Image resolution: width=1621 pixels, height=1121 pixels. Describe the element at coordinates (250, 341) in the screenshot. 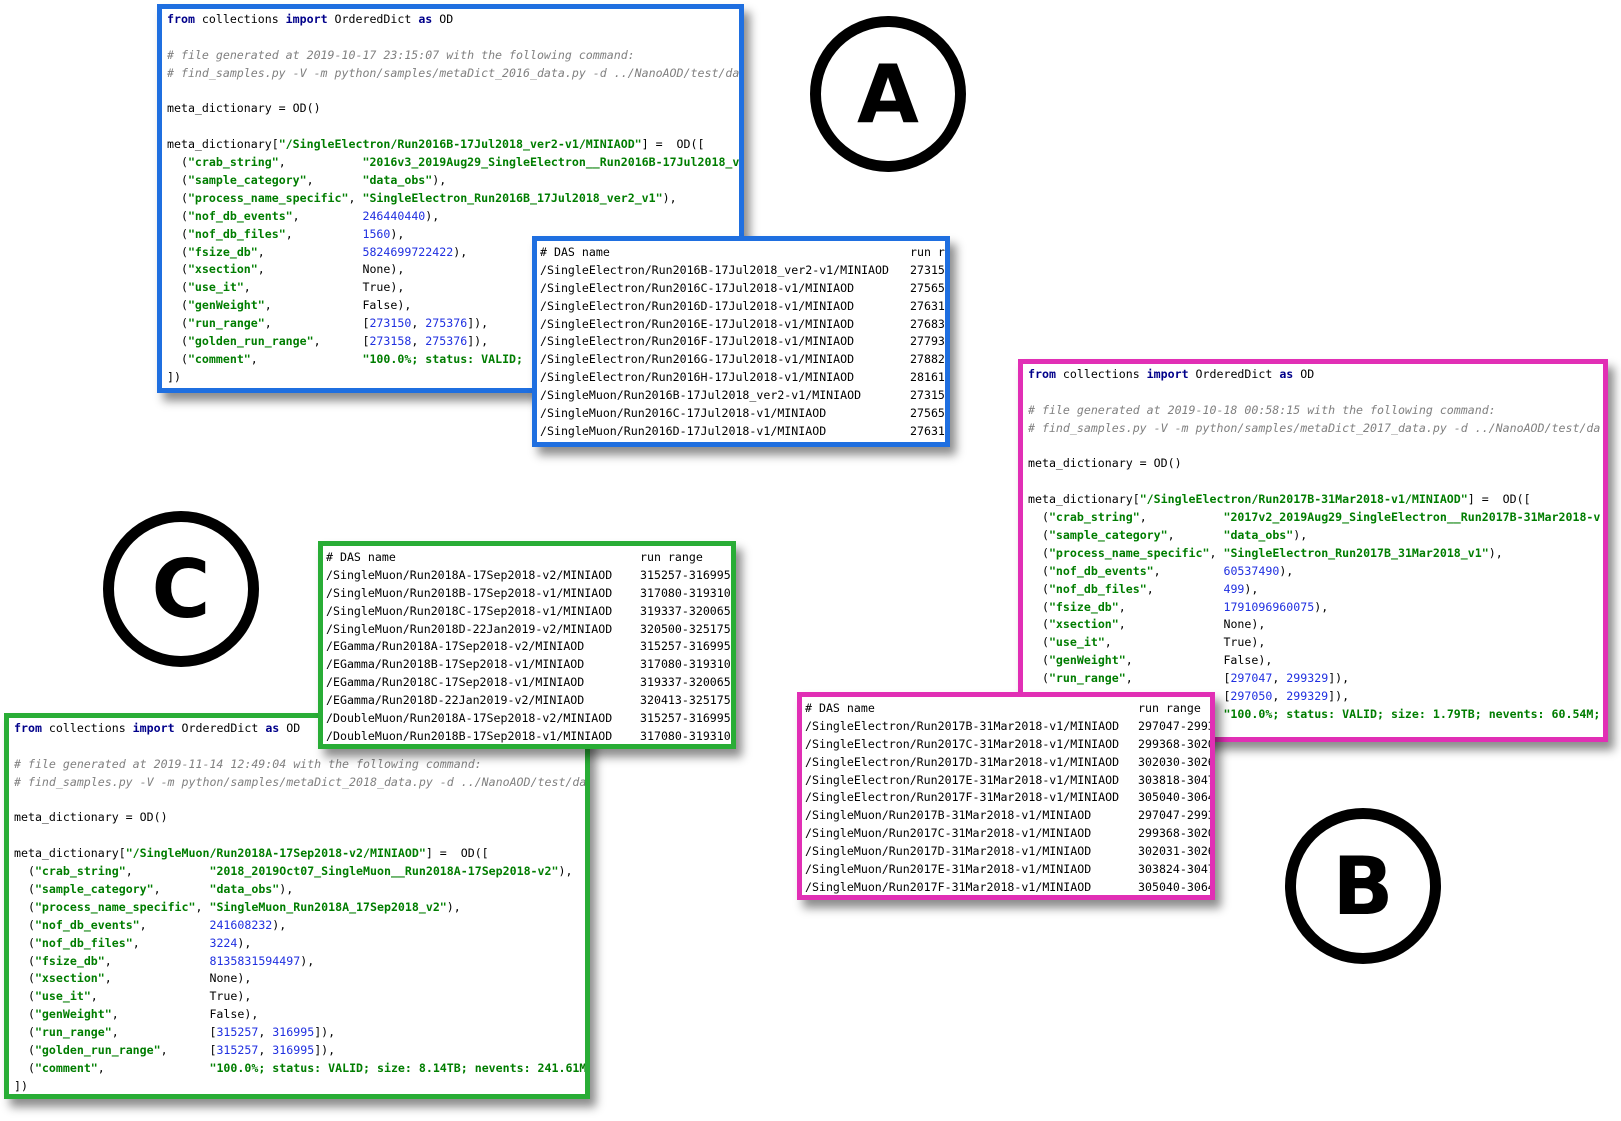

I see `code-token: "golden_run_range"` at that location.